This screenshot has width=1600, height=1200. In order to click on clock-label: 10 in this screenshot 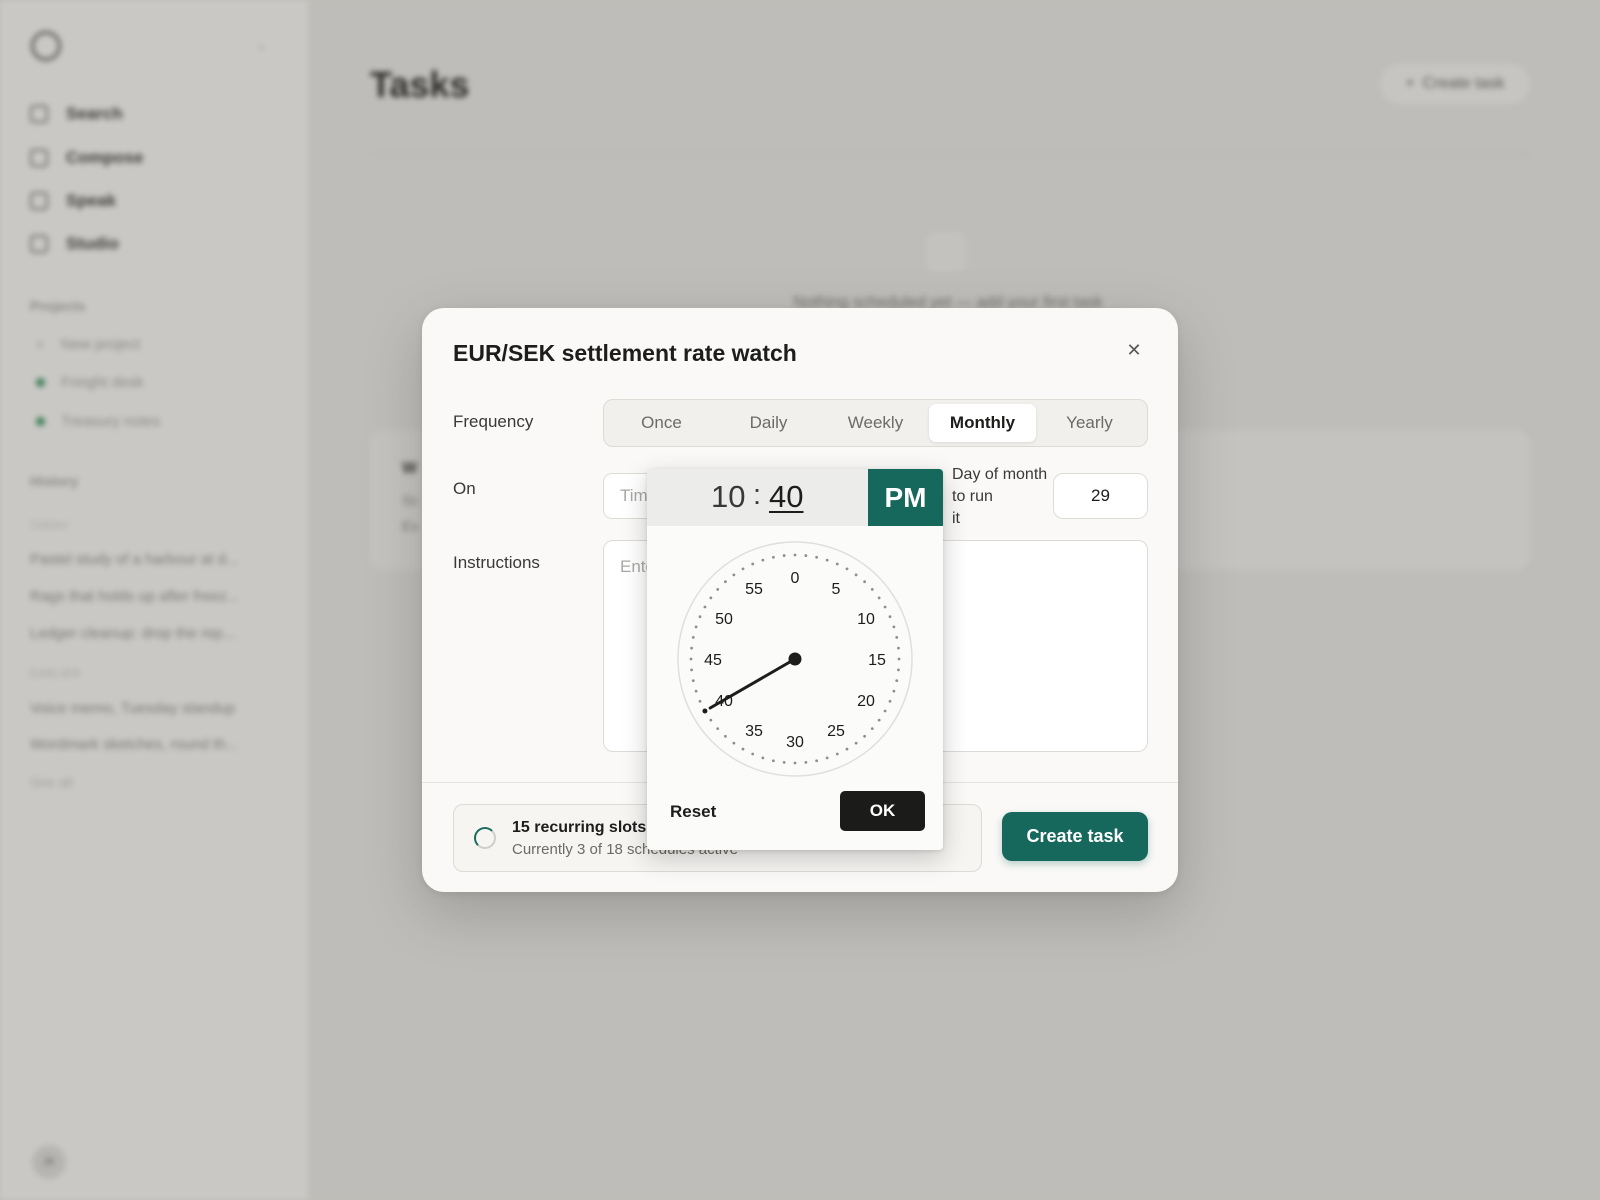, I will do `click(866, 619)`.